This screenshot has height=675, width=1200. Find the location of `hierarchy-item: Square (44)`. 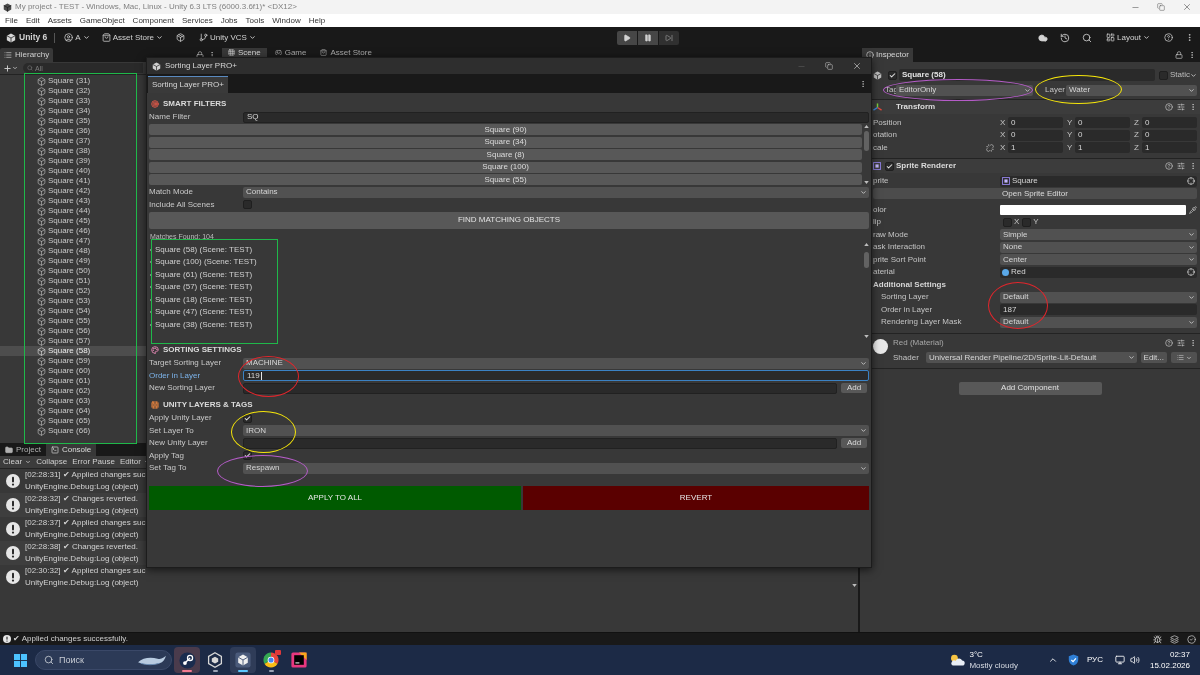

hierarchy-item: Square (44) is located at coordinates (73, 211).